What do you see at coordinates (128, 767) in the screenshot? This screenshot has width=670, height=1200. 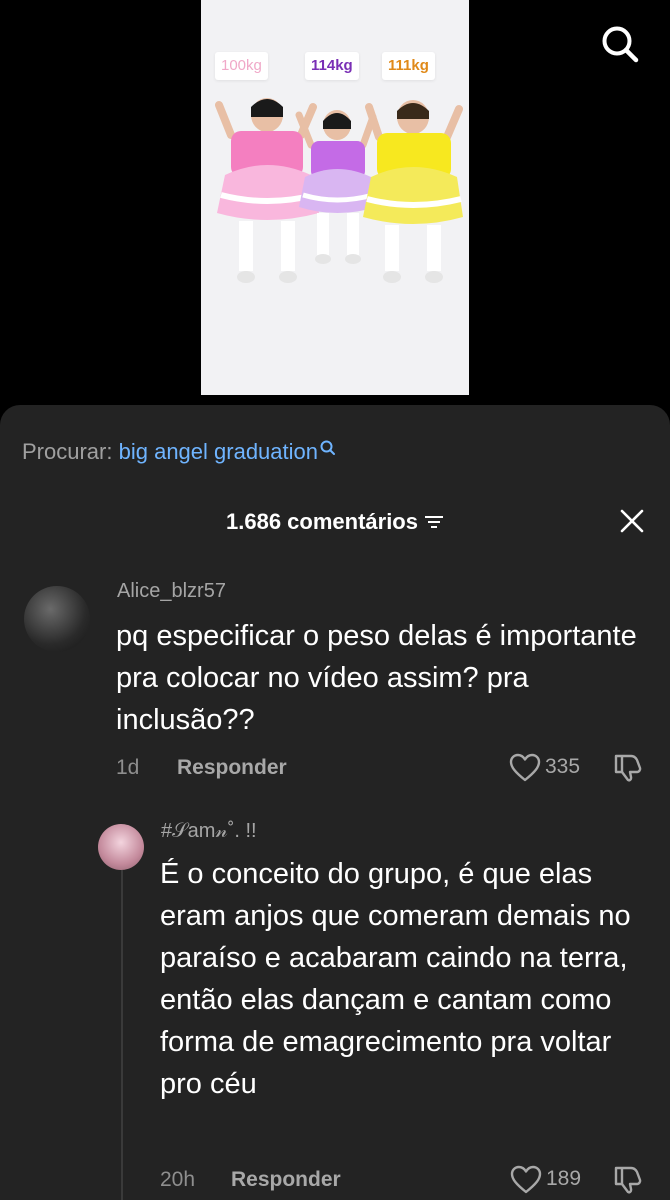 I see `comment-age: 1d` at bounding box center [128, 767].